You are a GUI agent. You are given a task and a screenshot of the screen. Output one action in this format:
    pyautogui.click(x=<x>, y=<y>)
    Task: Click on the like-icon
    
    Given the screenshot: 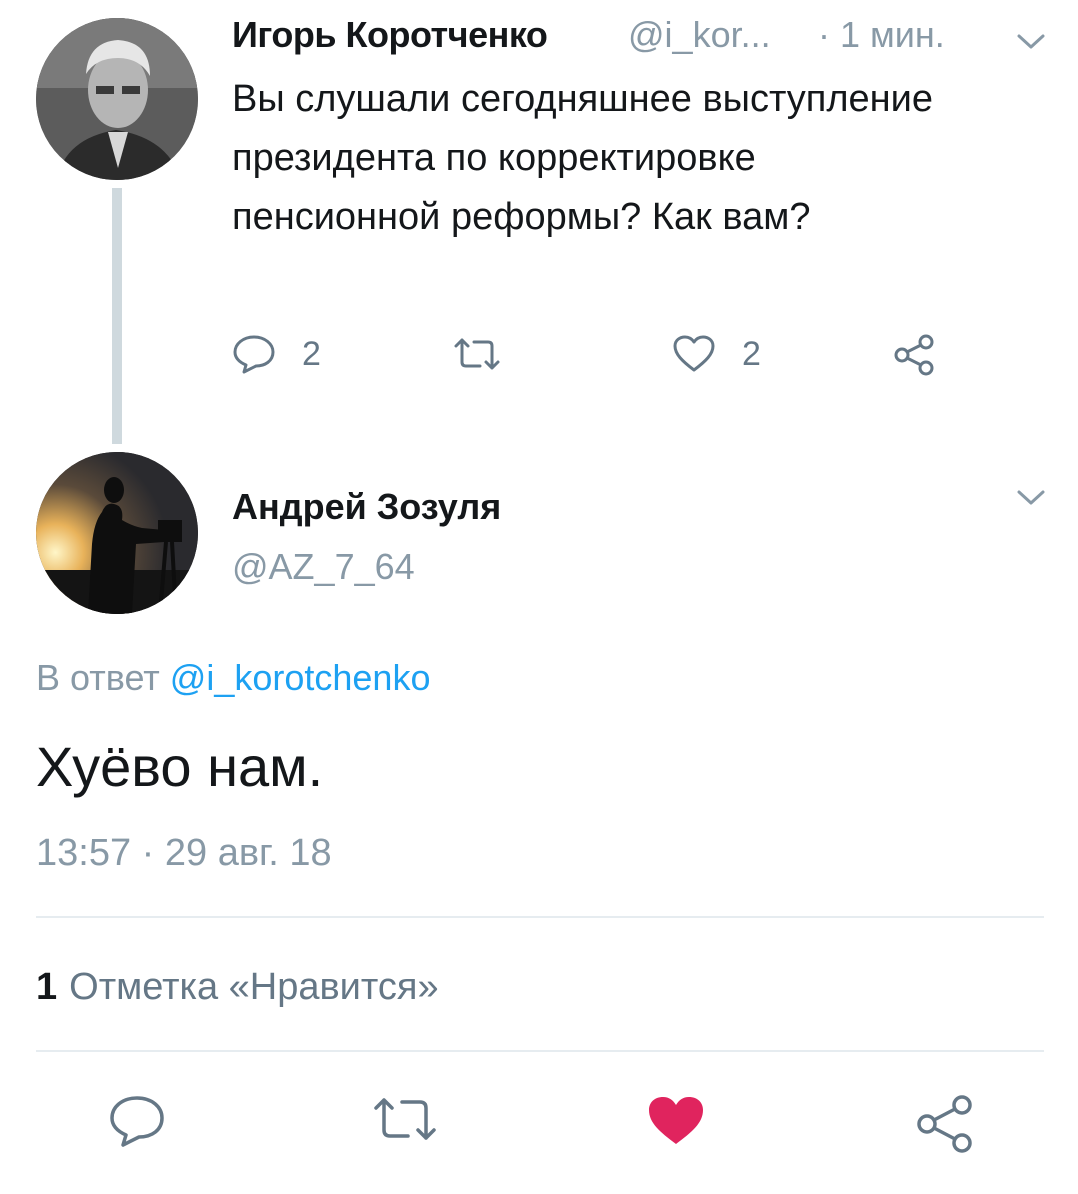 What is the action you would take?
    pyautogui.click(x=694, y=354)
    